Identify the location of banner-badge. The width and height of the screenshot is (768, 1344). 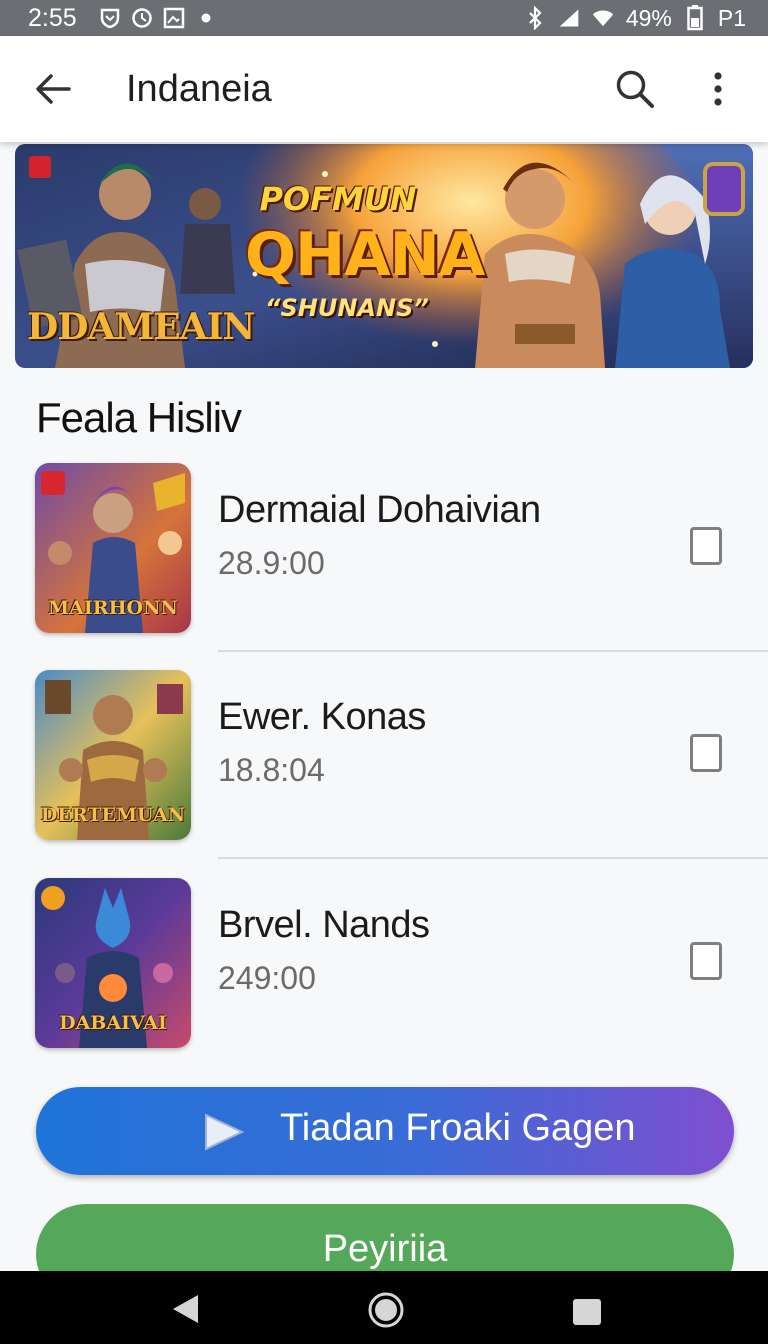
(40, 167).